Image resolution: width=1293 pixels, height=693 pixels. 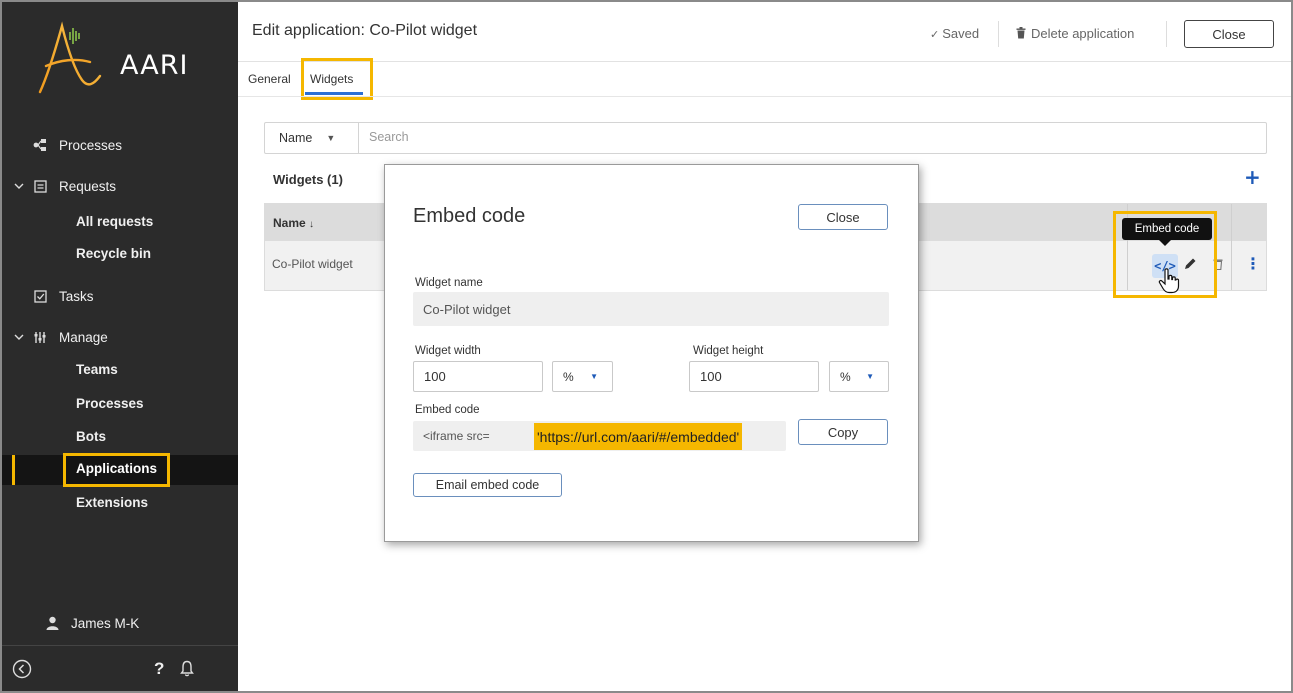 I want to click on modal-title: Embed code, so click(x=469, y=216).